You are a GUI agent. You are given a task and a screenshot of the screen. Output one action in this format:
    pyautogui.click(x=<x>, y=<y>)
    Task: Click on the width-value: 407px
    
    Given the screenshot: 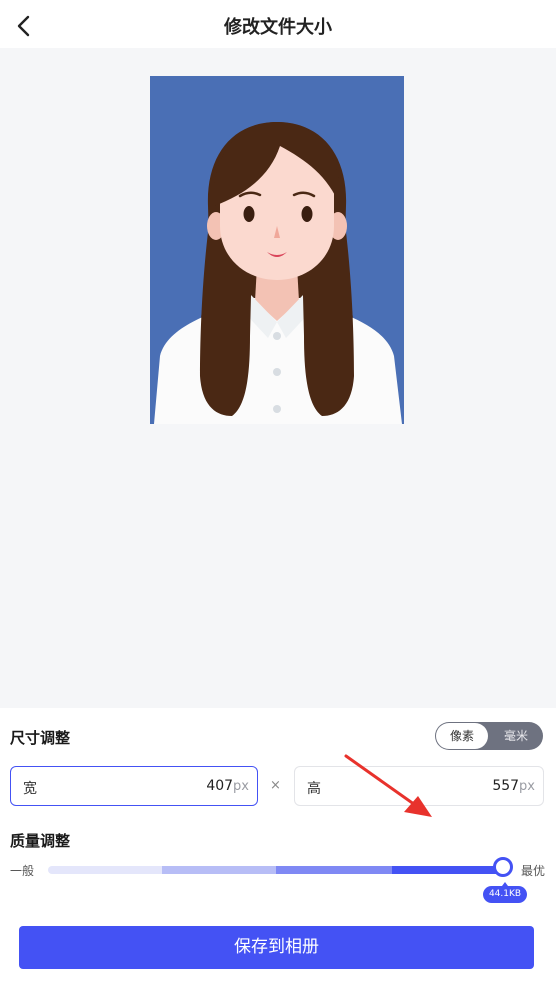 What is the action you would take?
    pyautogui.click(x=227, y=786)
    